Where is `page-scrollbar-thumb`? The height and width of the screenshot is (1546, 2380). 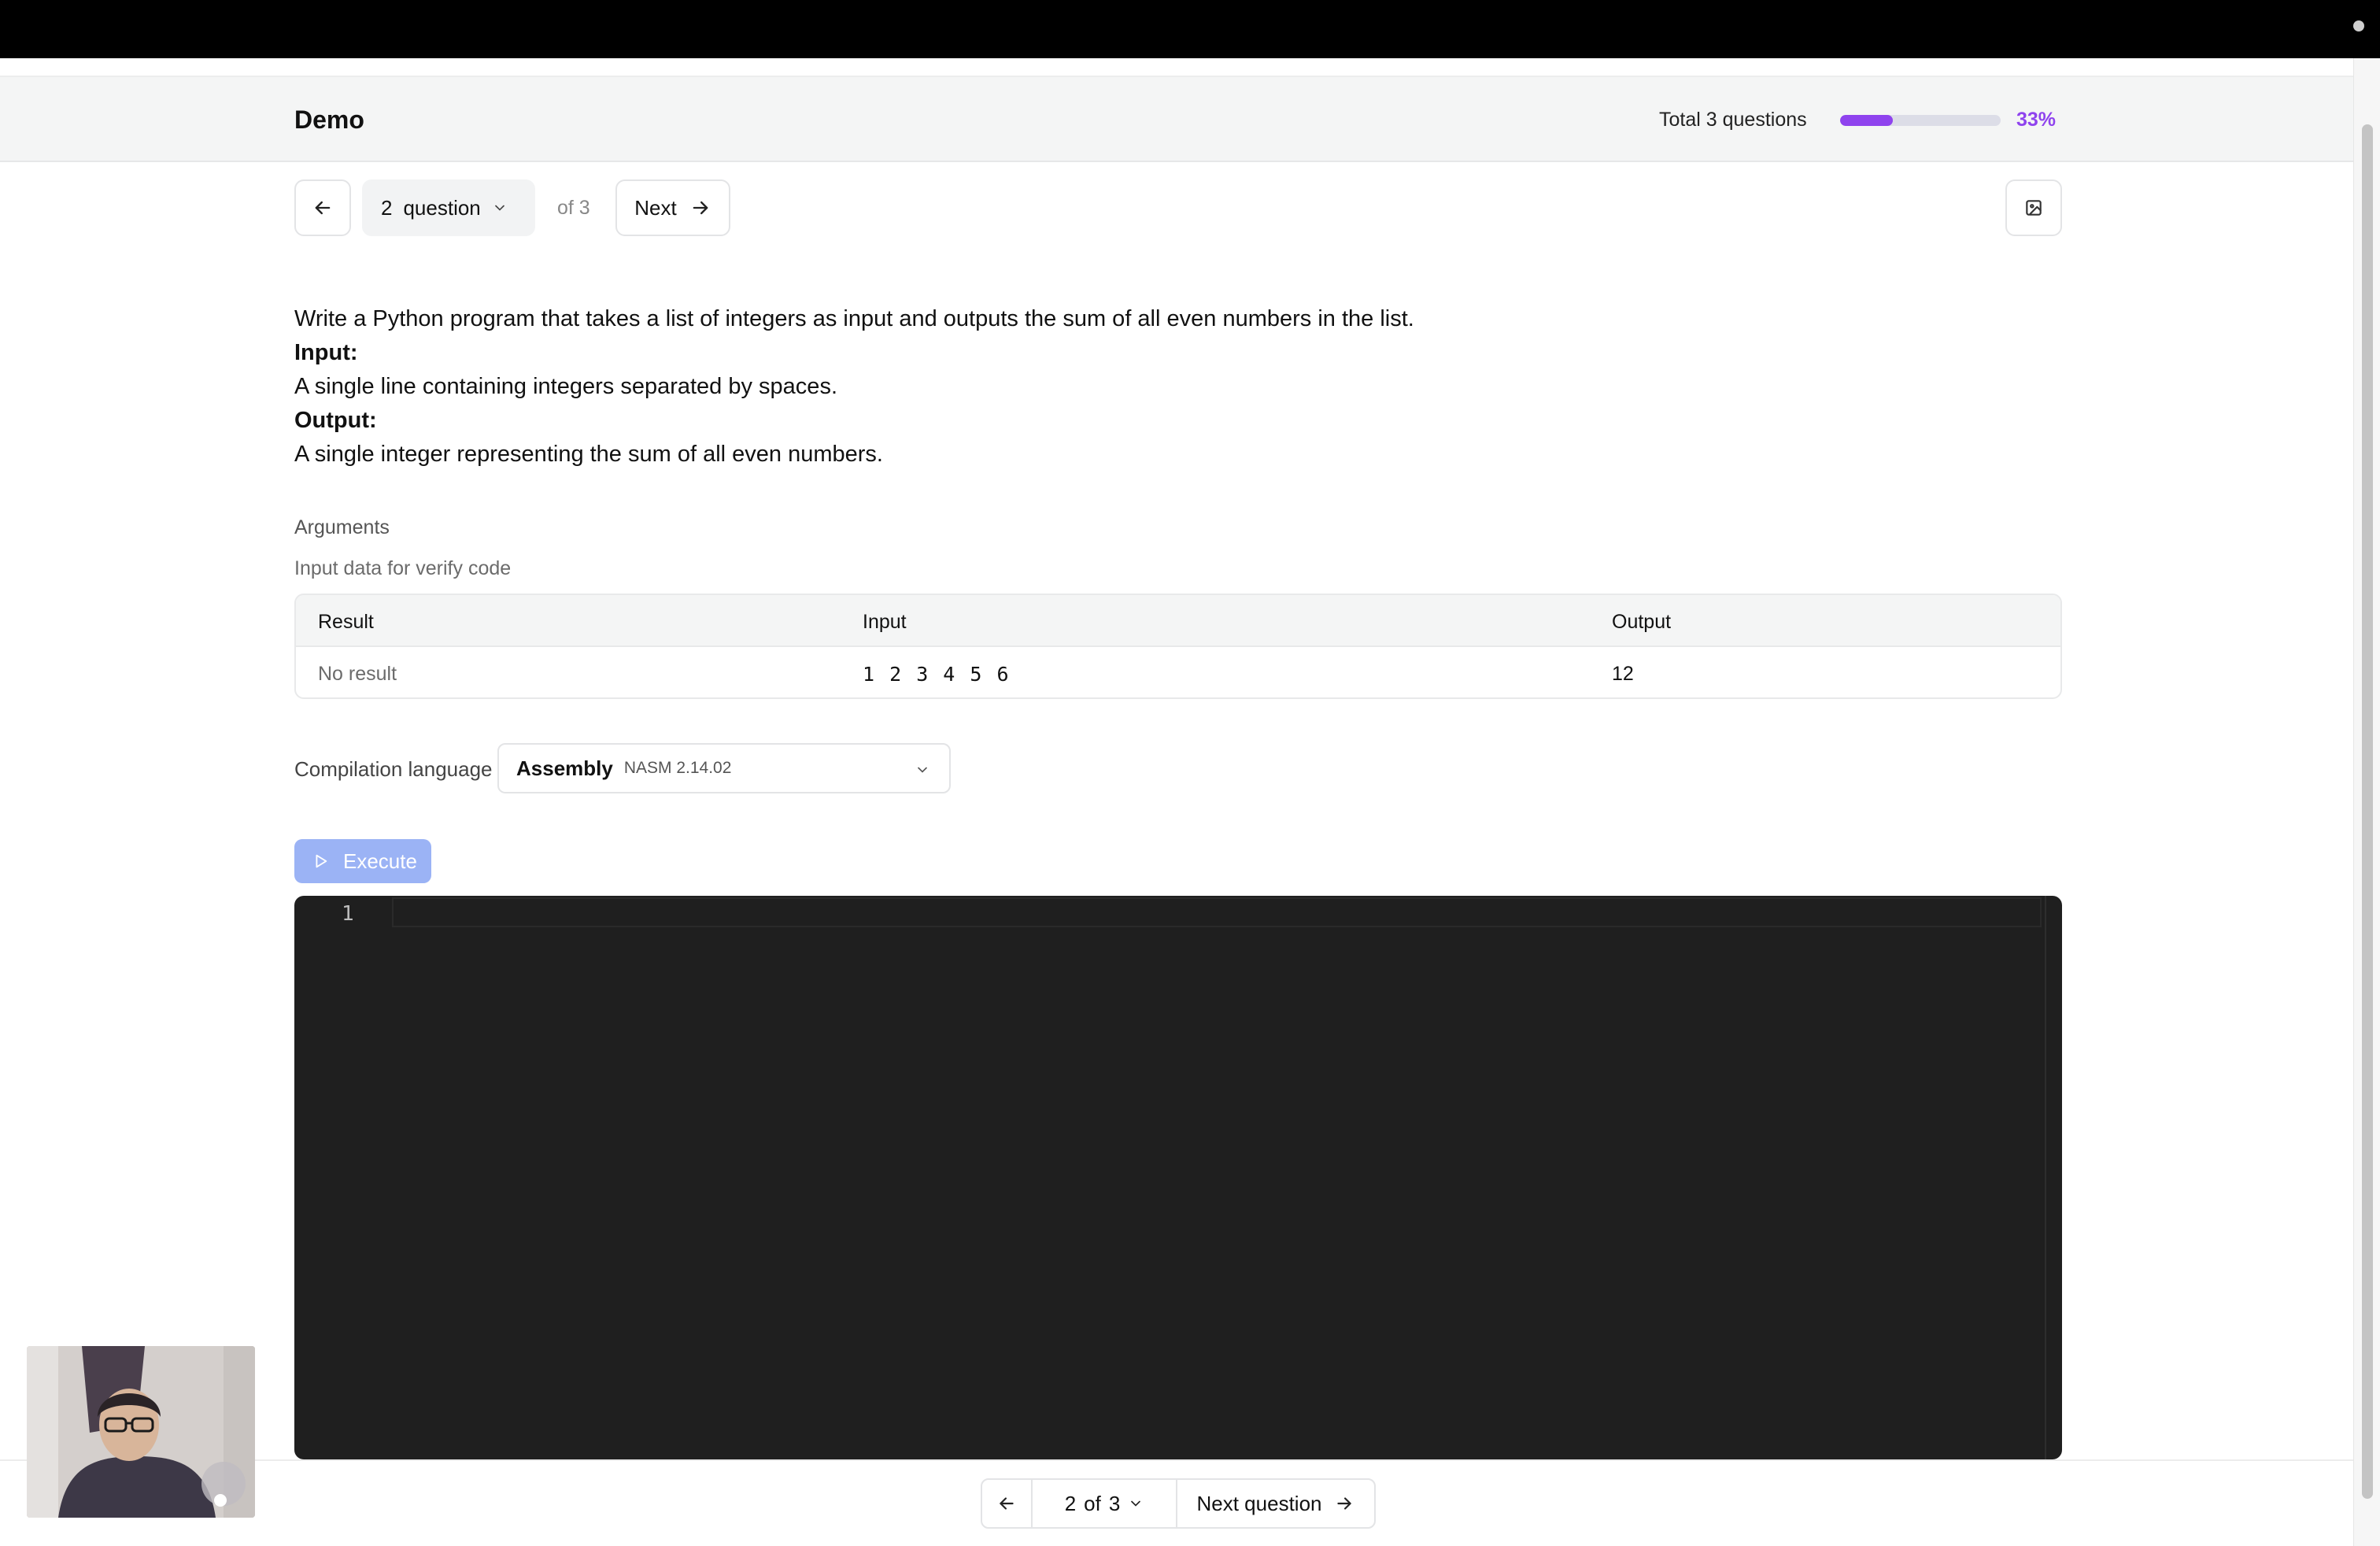
page-scrollbar-thumb is located at coordinates (2367, 811).